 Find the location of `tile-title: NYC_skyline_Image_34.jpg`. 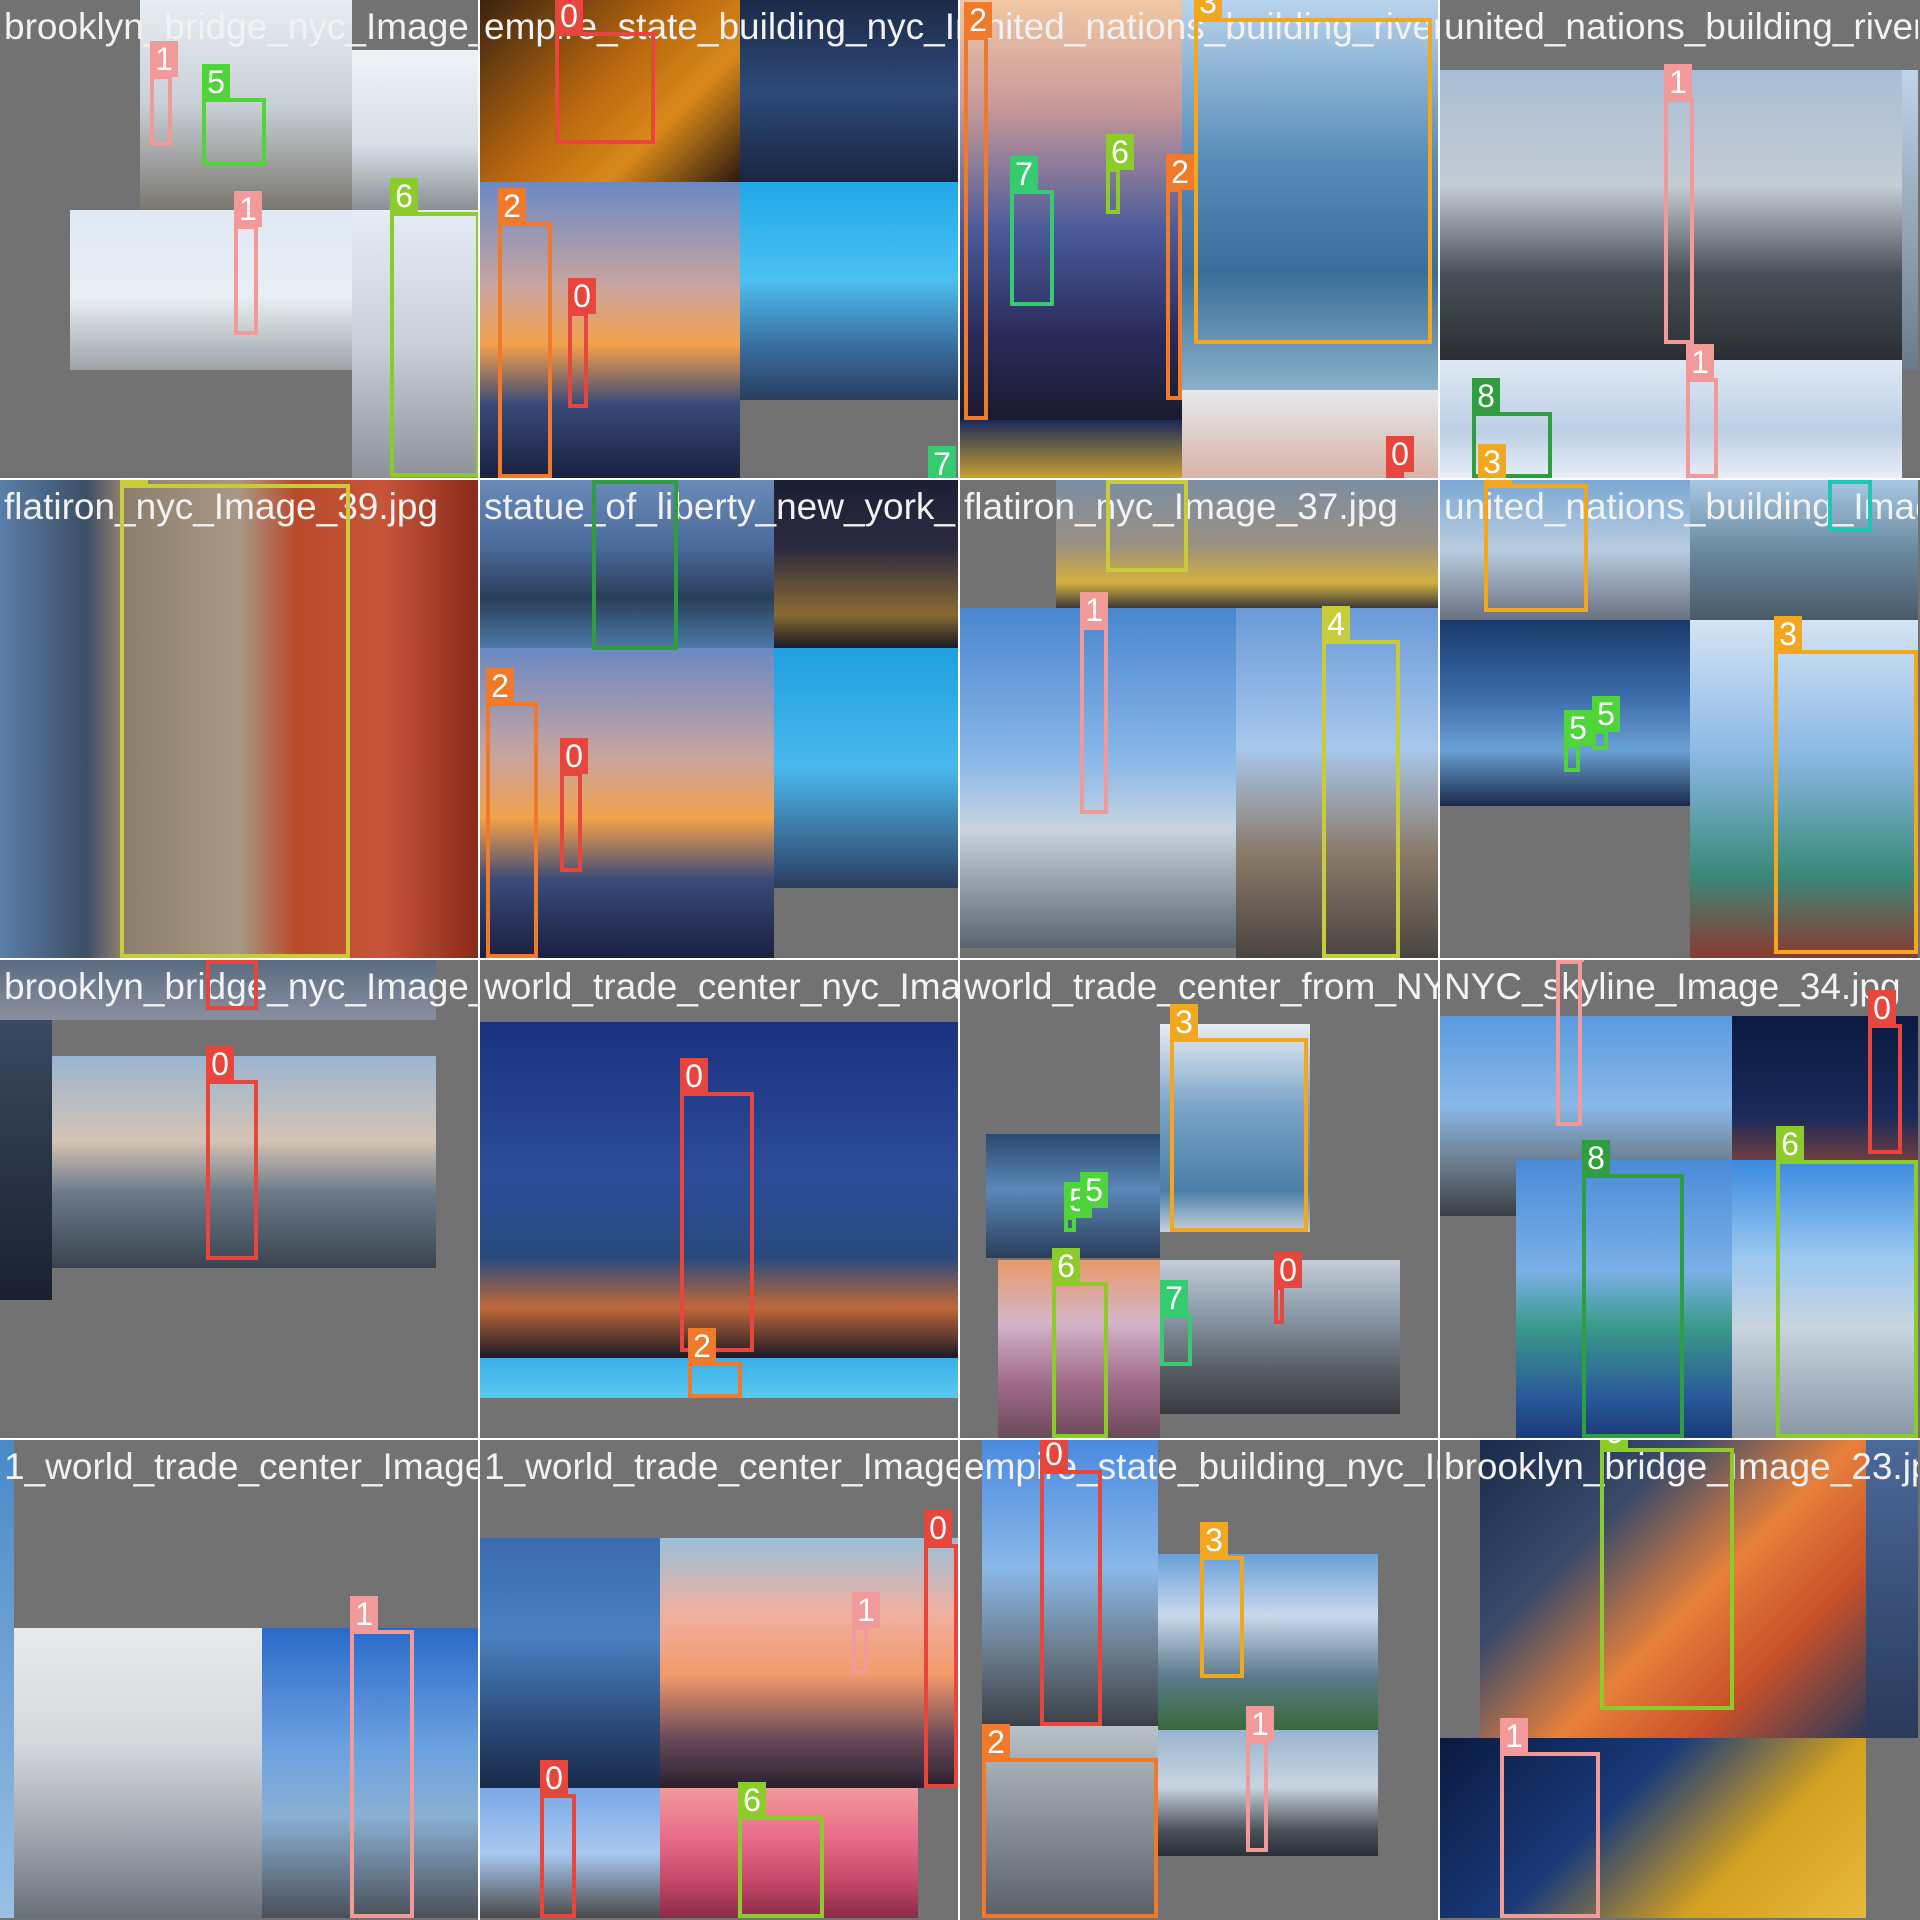

tile-title: NYC_skyline_Image_34.jpg is located at coordinates (1672, 986).